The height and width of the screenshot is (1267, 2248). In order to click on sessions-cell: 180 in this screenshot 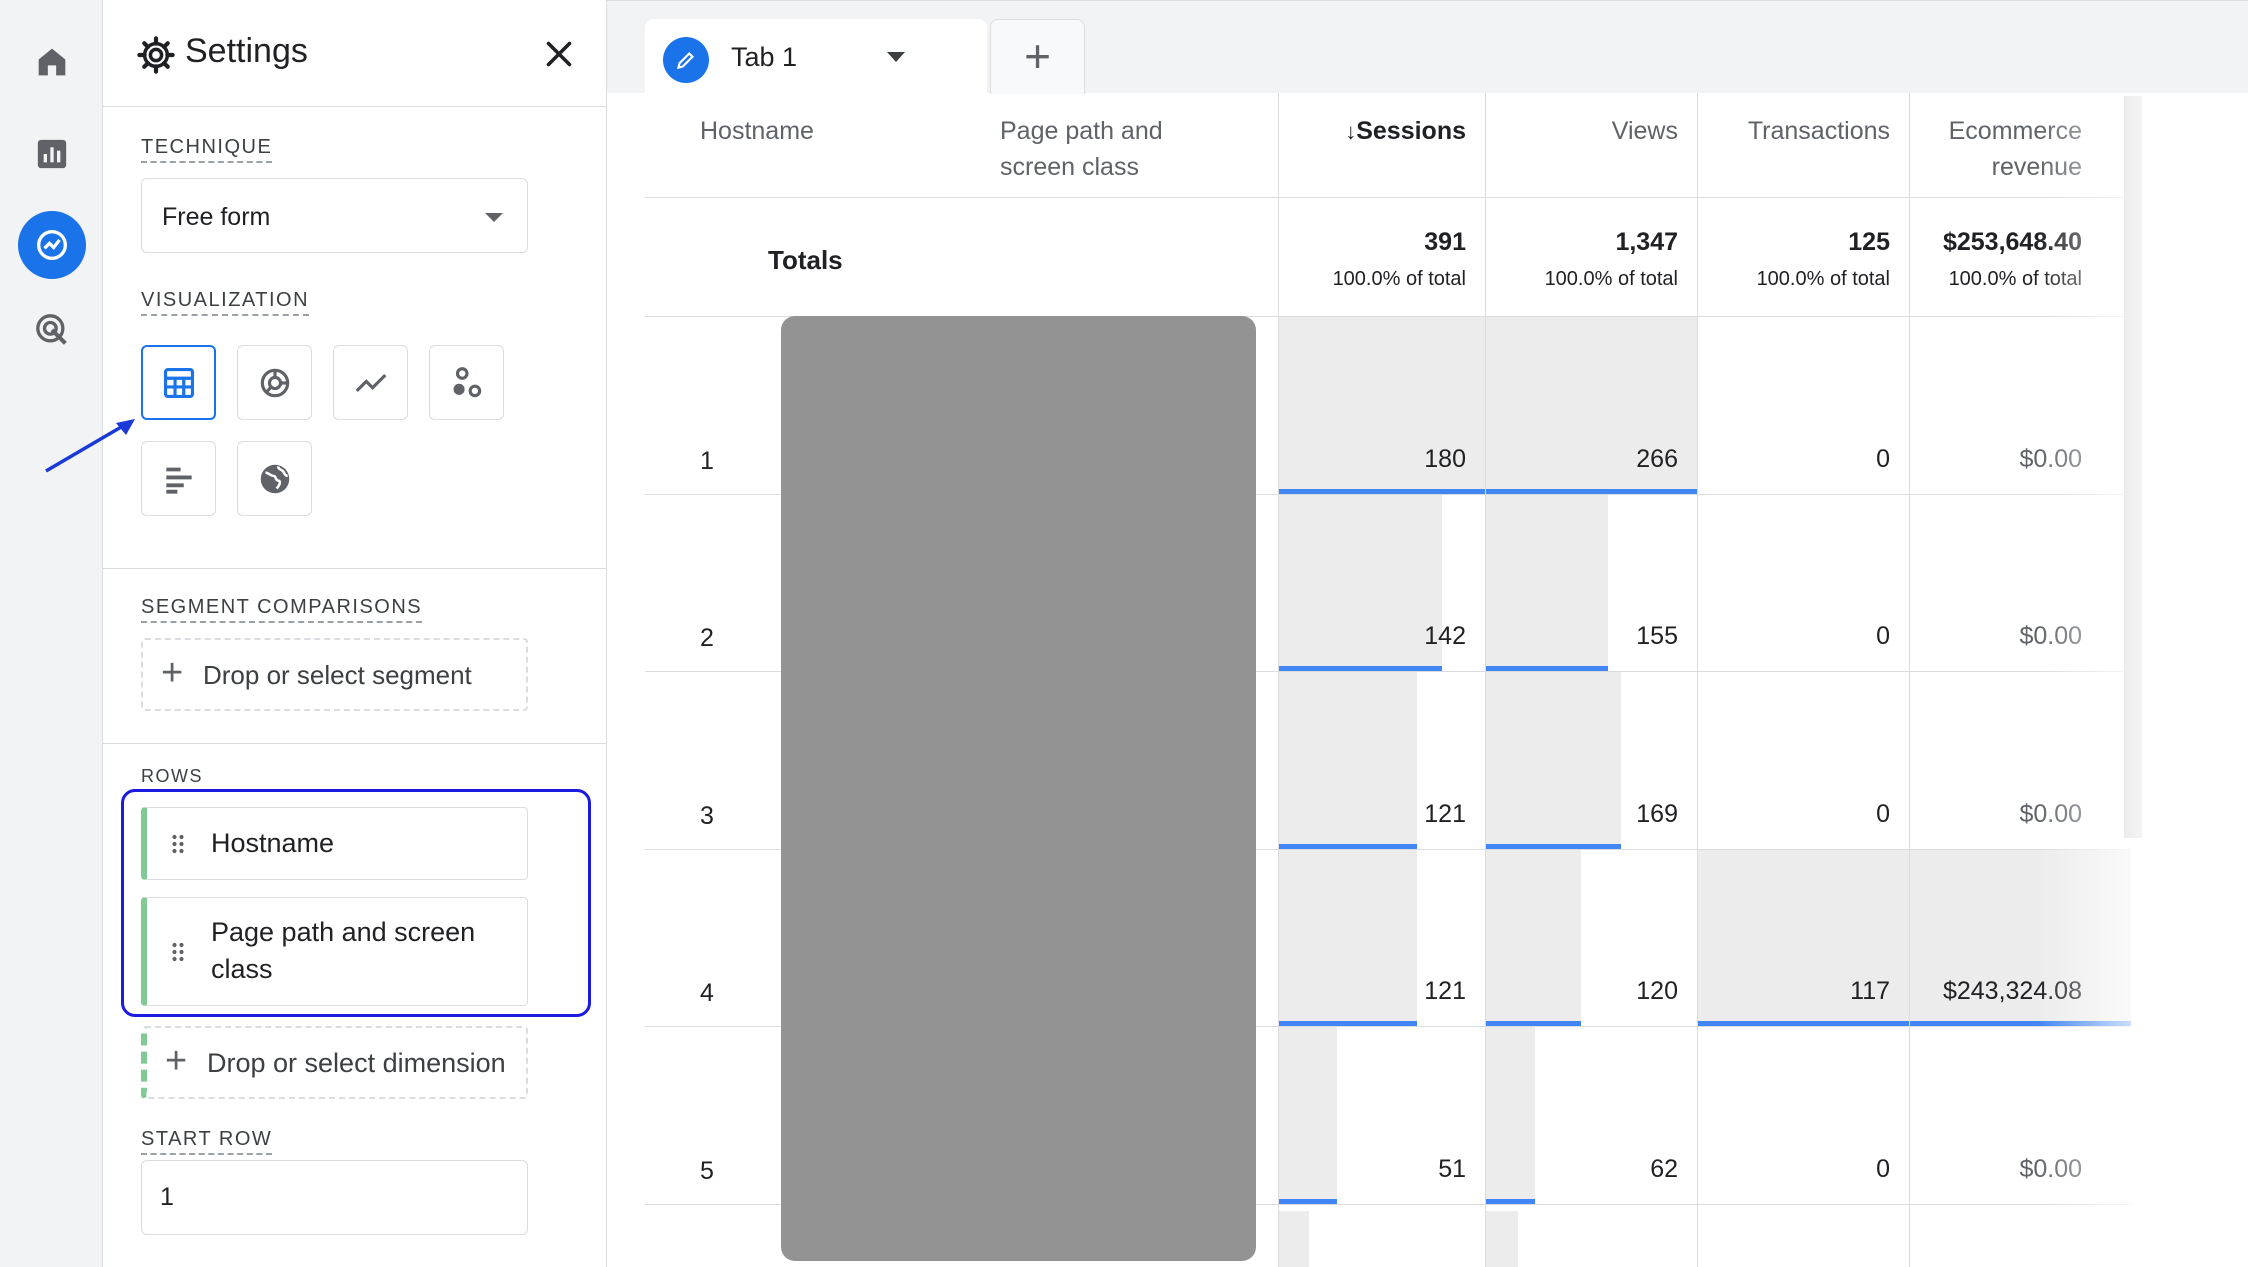, I will do `click(1445, 458)`.